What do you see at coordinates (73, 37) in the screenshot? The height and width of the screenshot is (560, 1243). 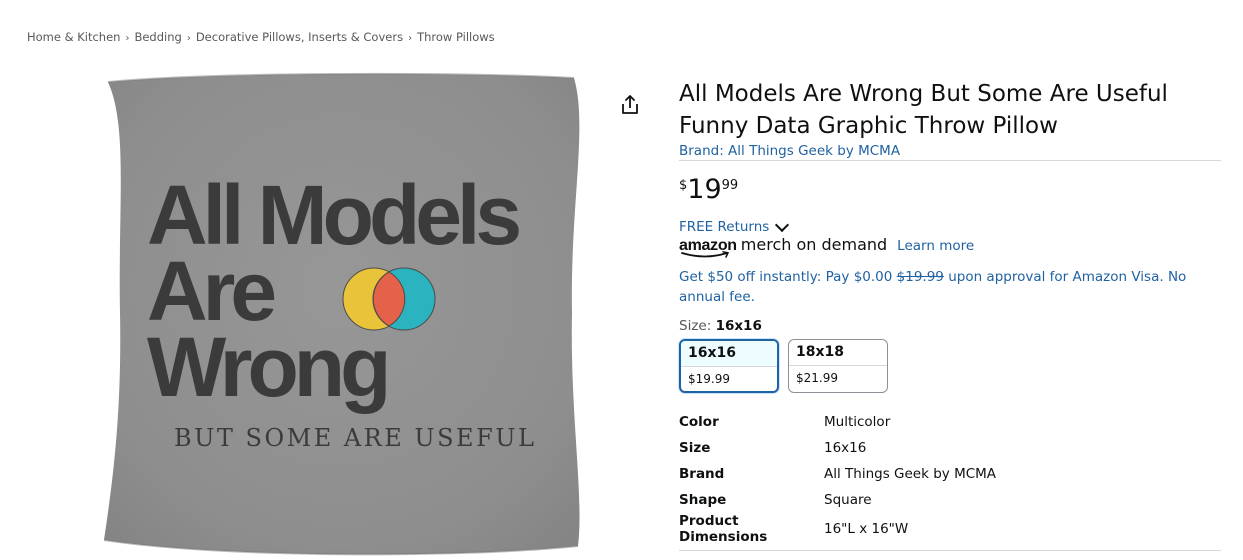 I see `breadcrumb-home-kitchen: Home & Kitchen` at bounding box center [73, 37].